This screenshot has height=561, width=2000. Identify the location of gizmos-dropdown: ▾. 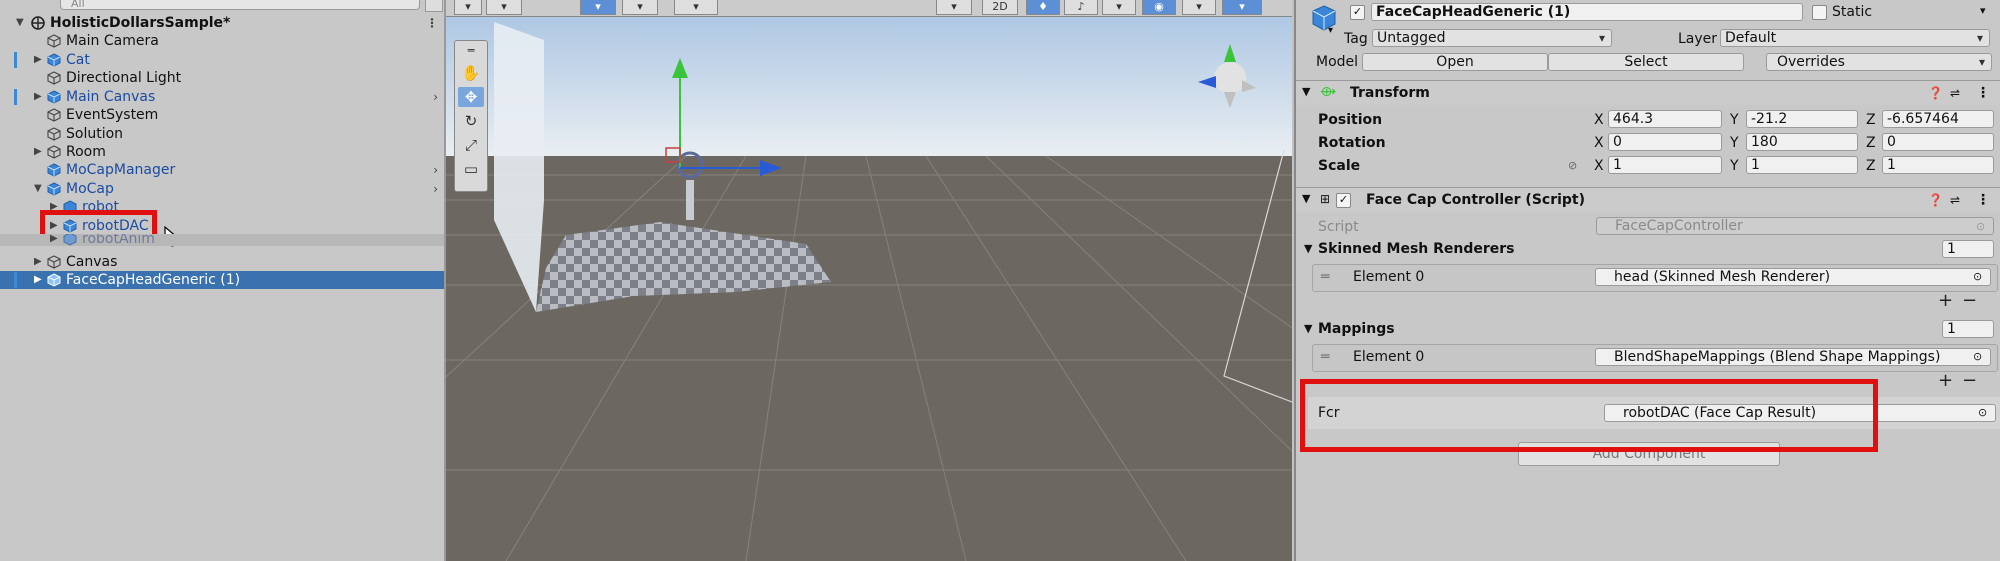
(1242, 7).